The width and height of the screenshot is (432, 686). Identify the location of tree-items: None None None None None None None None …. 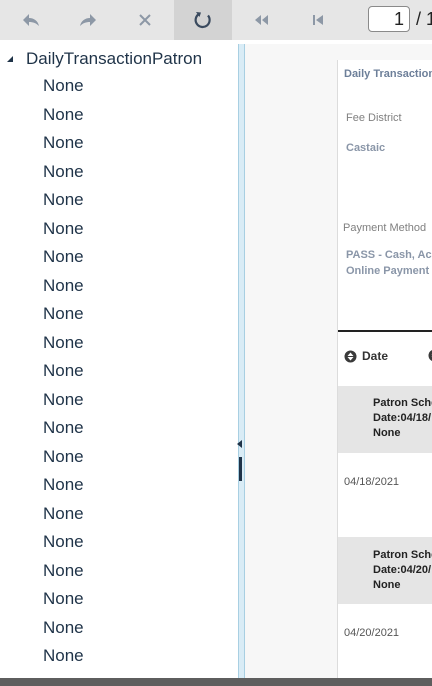
(63, 375).